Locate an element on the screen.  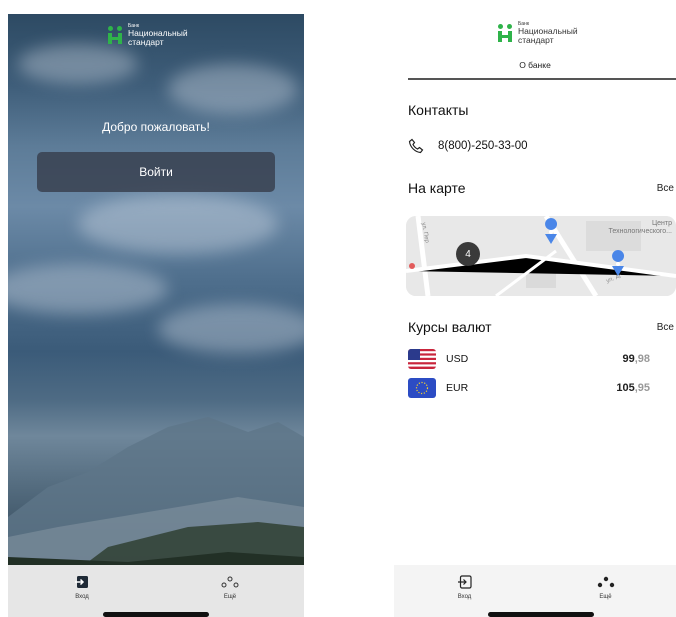
contact-phone-number: 8(800)-250-33-00 is located at coordinates (483, 146).